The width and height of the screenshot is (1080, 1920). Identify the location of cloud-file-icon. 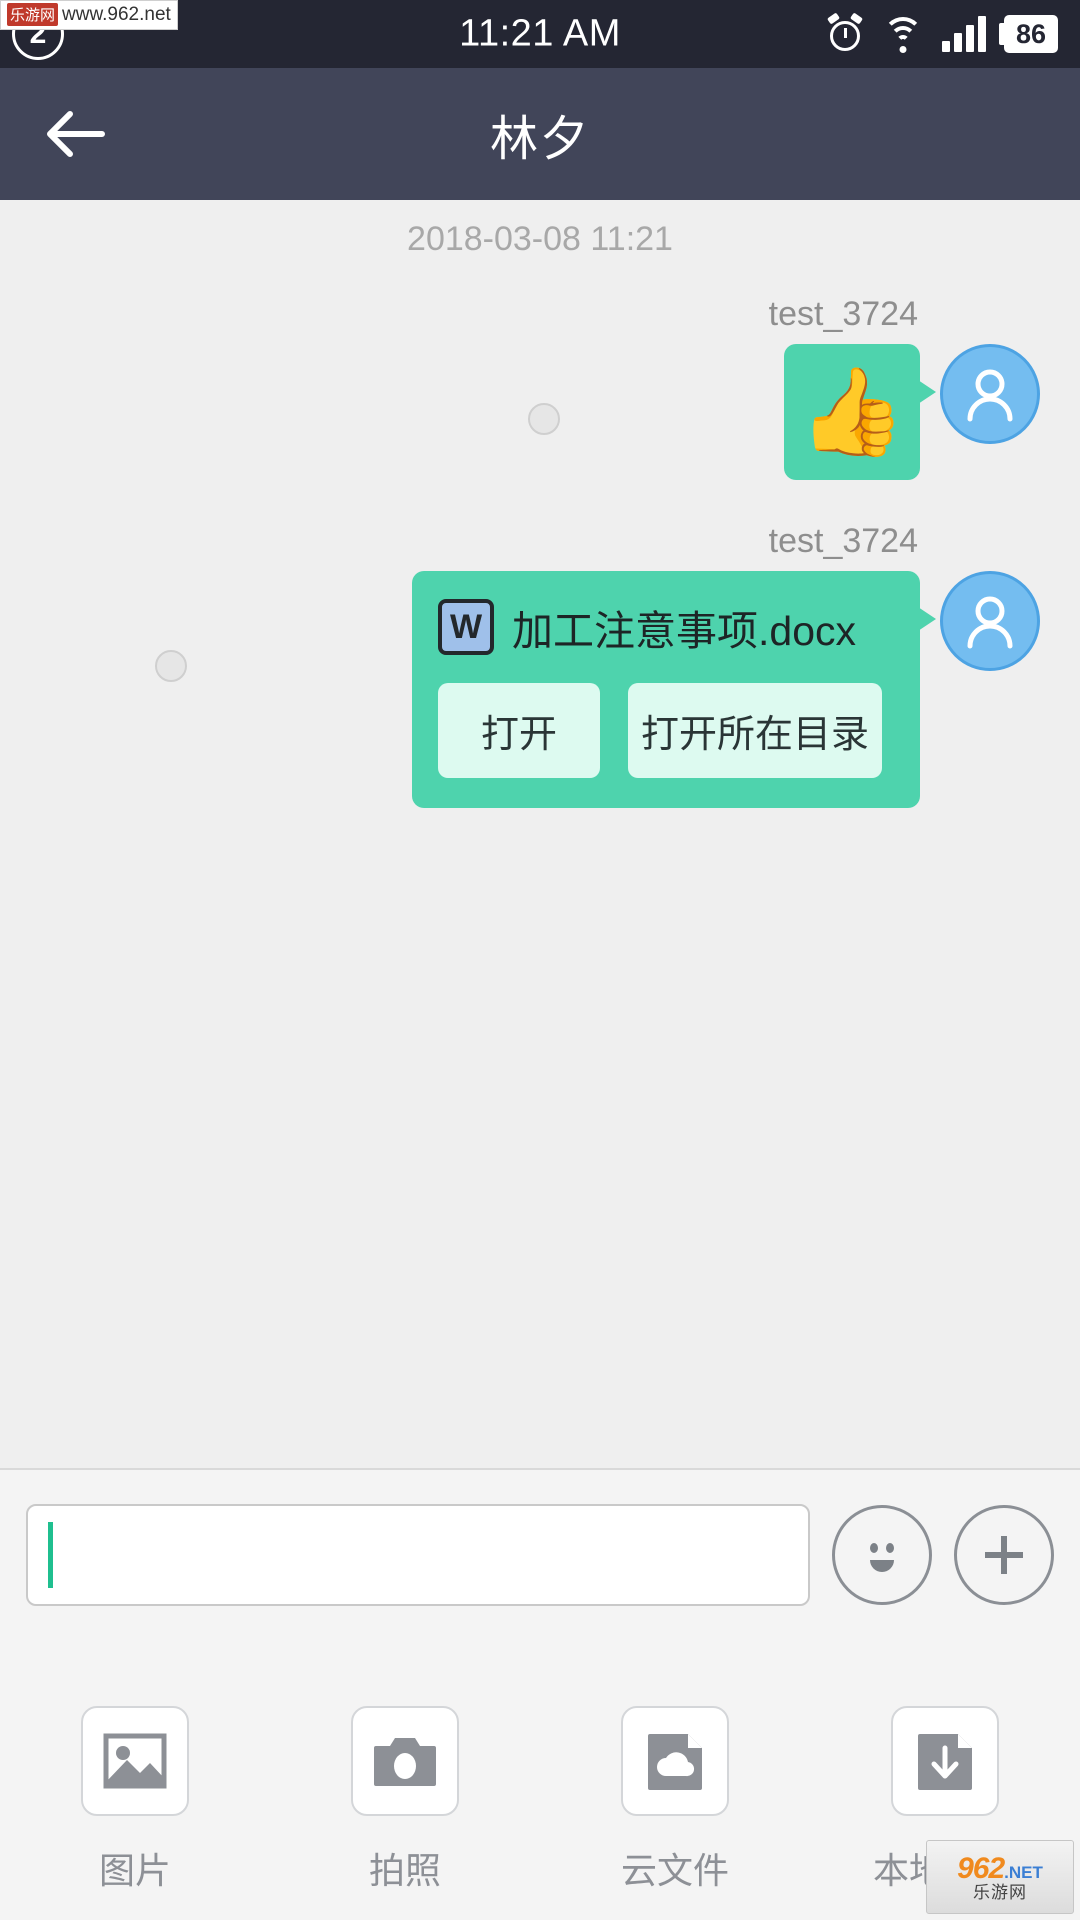
(675, 1762).